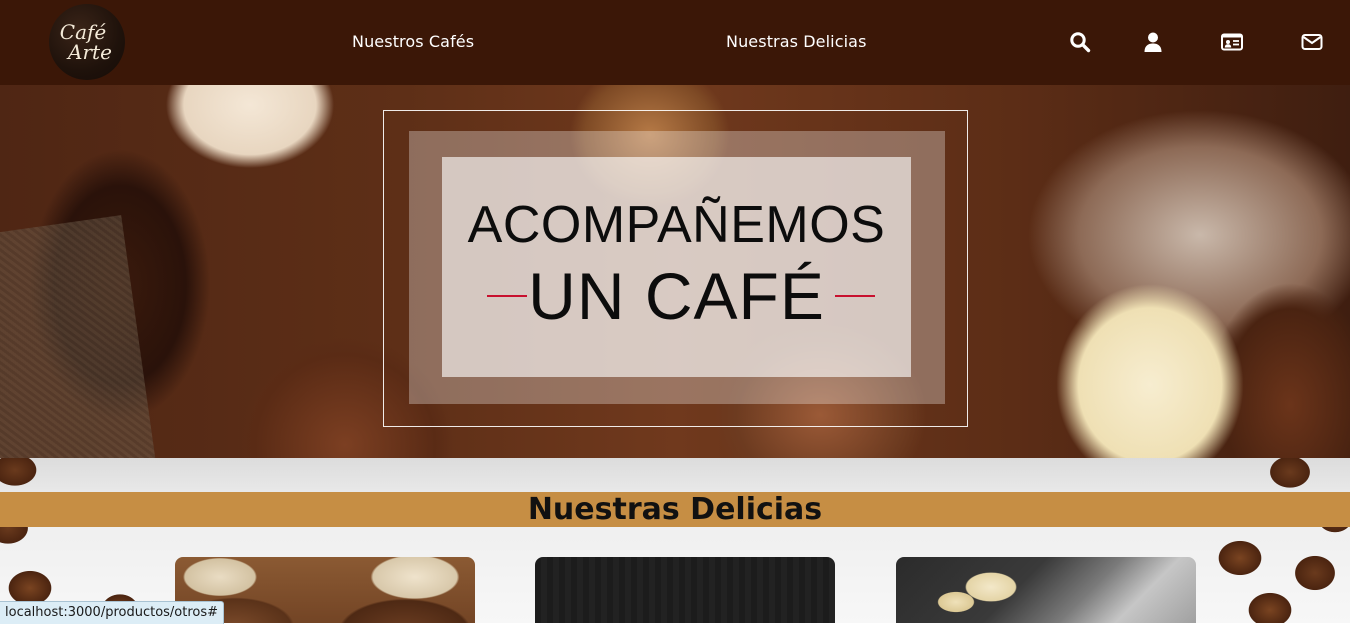  What do you see at coordinates (676, 225) in the screenshot?
I see `hero-headline-line1: ACOMPAÑEMOS` at bounding box center [676, 225].